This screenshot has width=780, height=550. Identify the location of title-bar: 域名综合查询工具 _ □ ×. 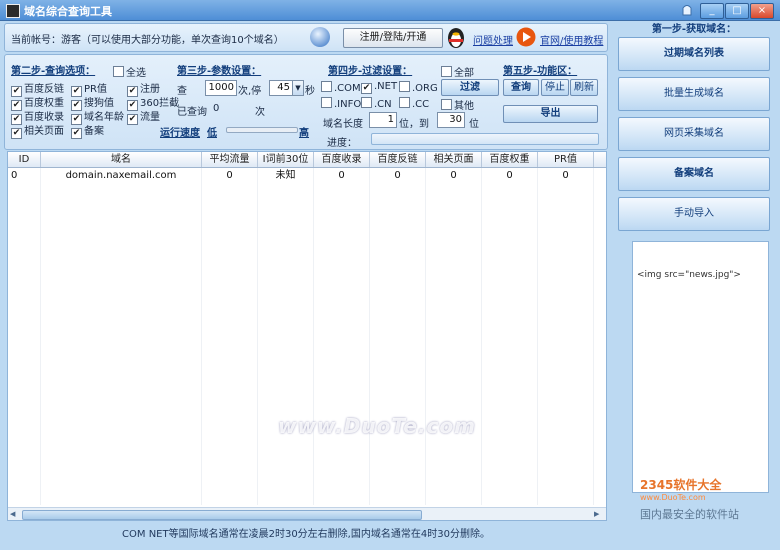
(390, 10).